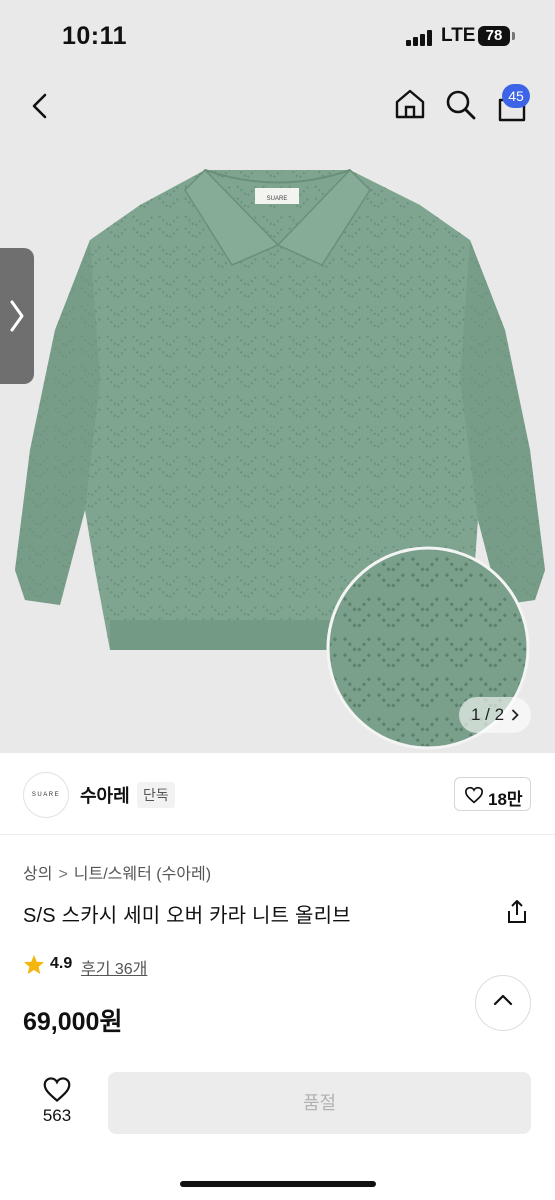 This screenshot has width=555, height=1200. What do you see at coordinates (277, 36) in the screenshot?
I see `status-bar: 10:11 LTE 78` at bounding box center [277, 36].